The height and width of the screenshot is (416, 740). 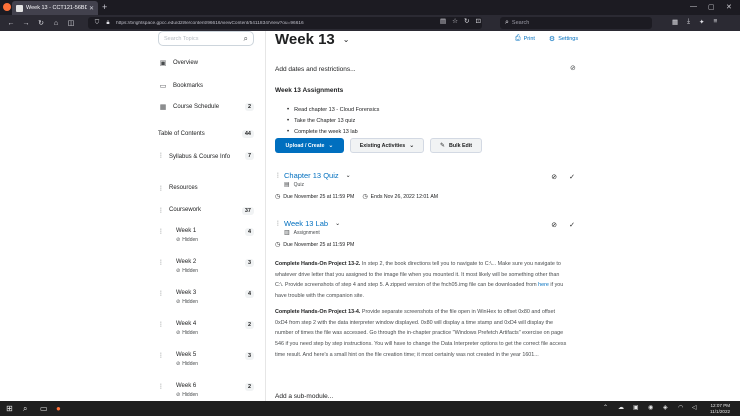 I want to click on minimize-icon: —, so click(x=693, y=6).